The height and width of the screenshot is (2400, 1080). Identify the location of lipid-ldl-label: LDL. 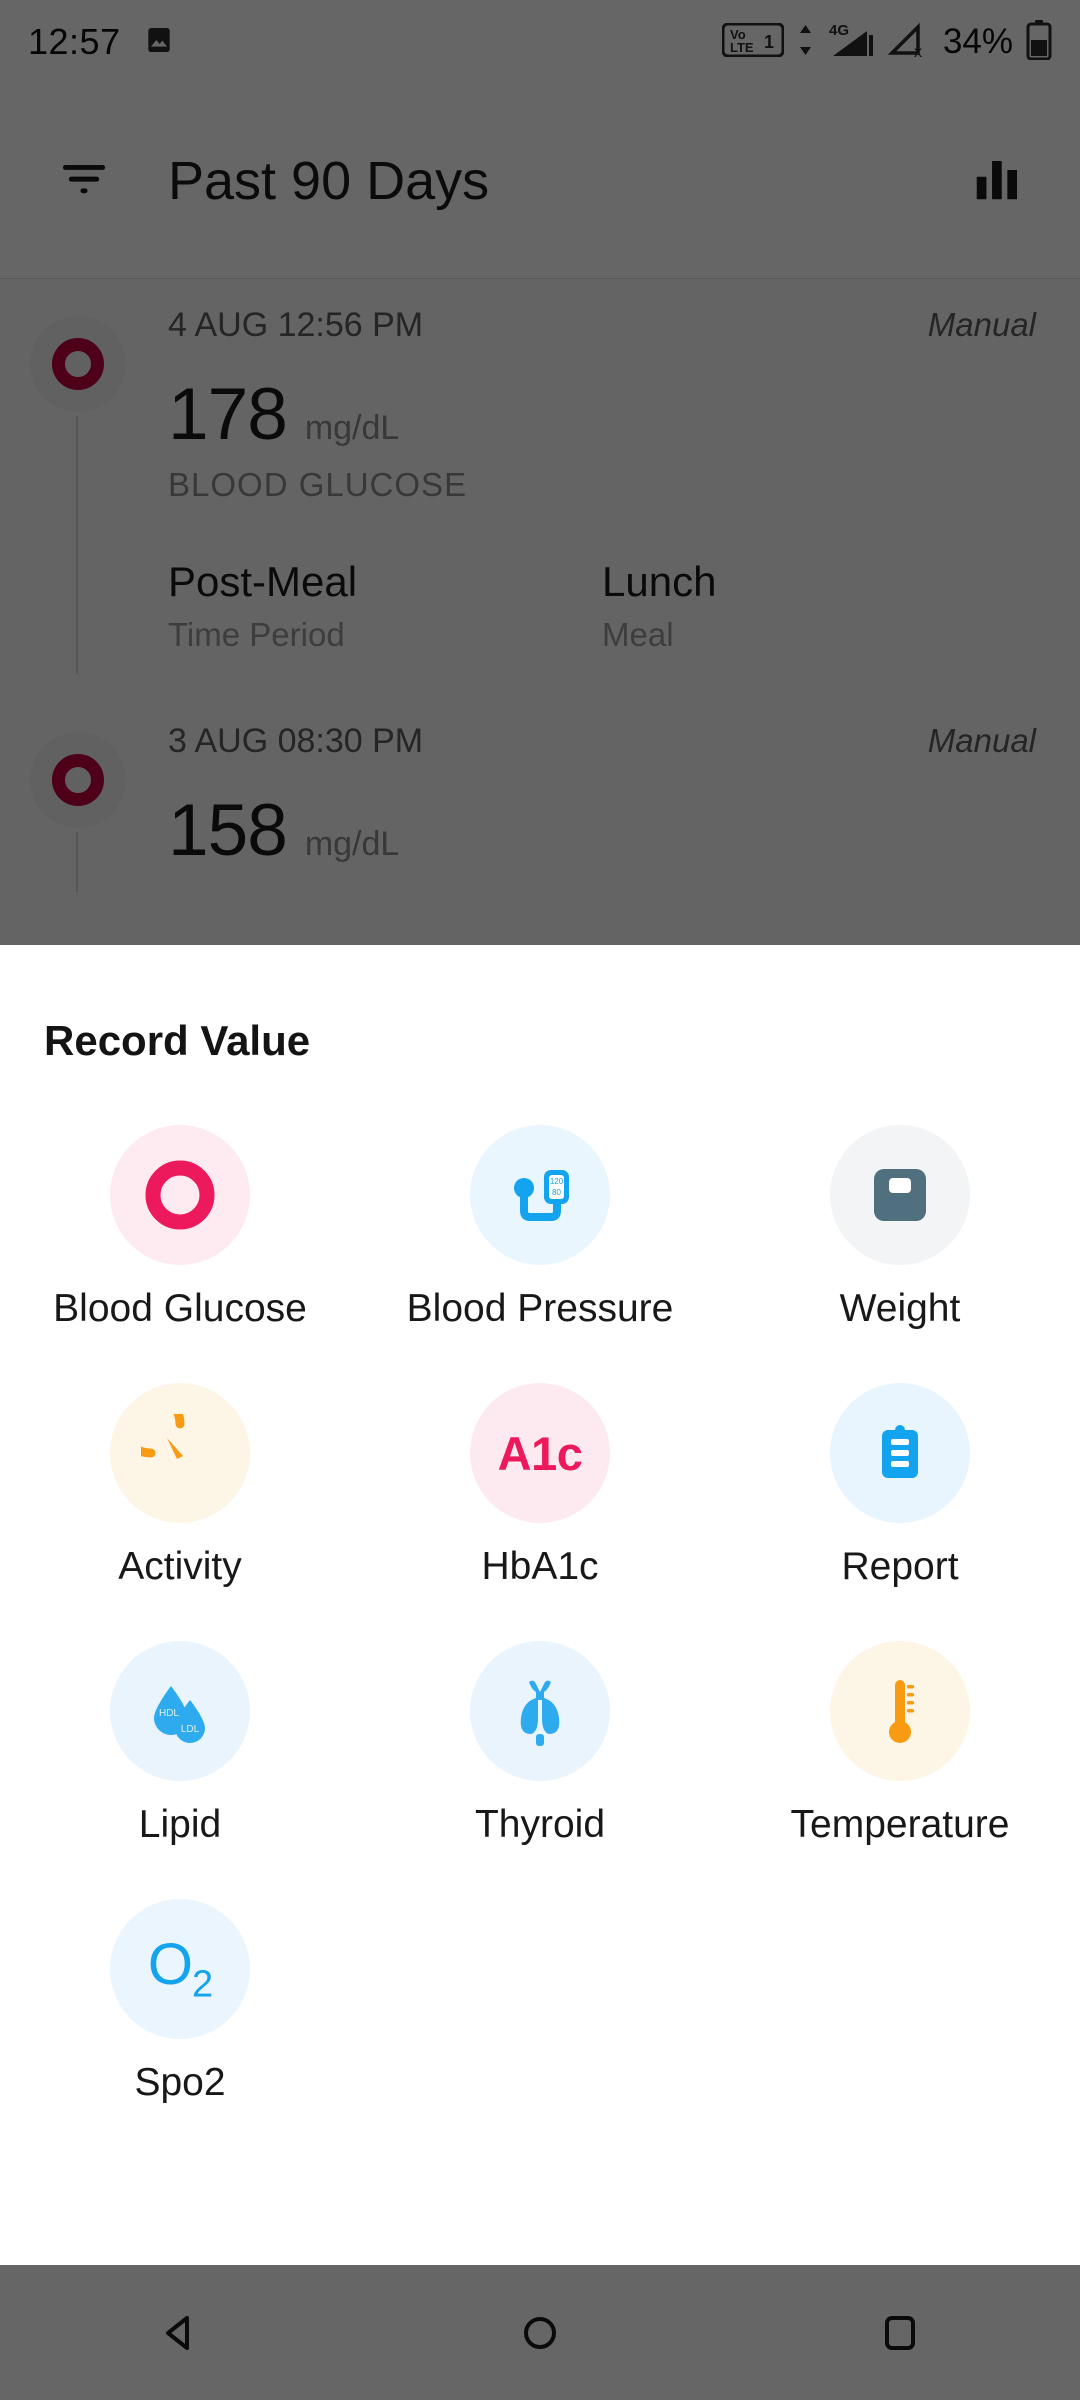
(190, 1729).